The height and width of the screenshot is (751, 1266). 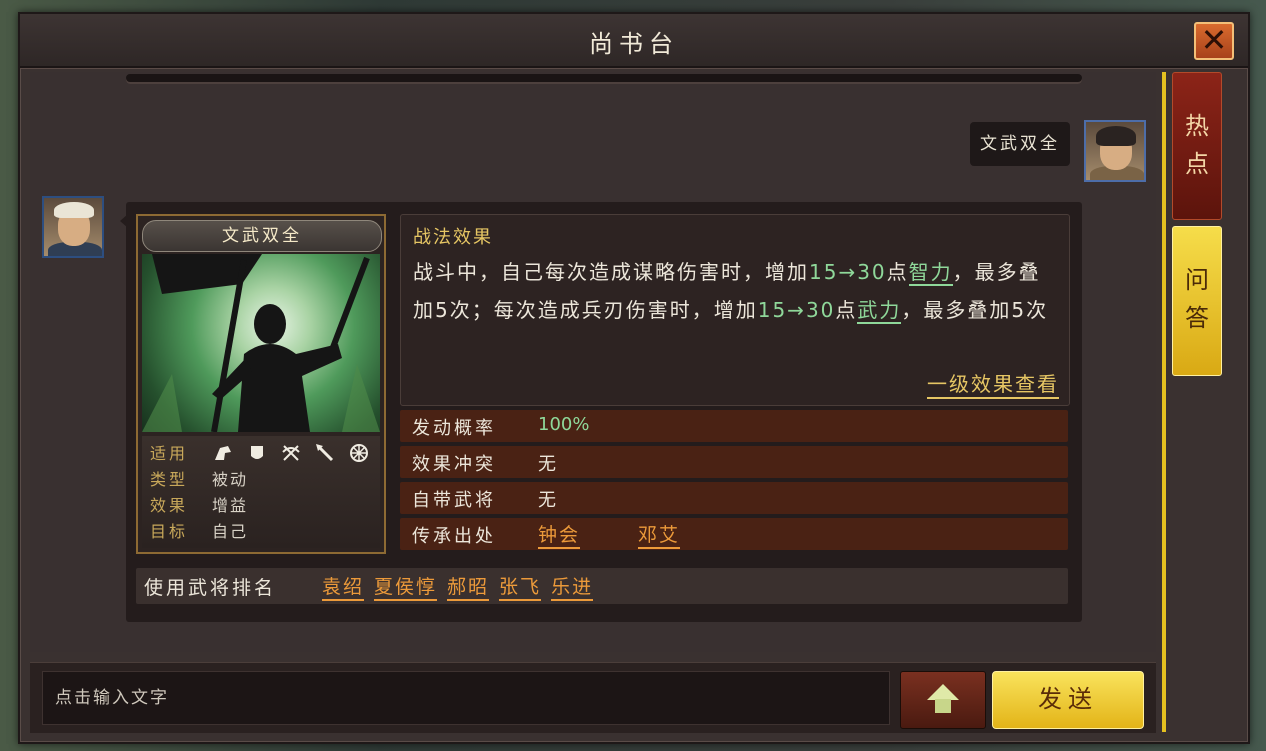 What do you see at coordinates (262, 236) in the screenshot?
I see `skill-name: 文武双全` at bounding box center [262, 236].